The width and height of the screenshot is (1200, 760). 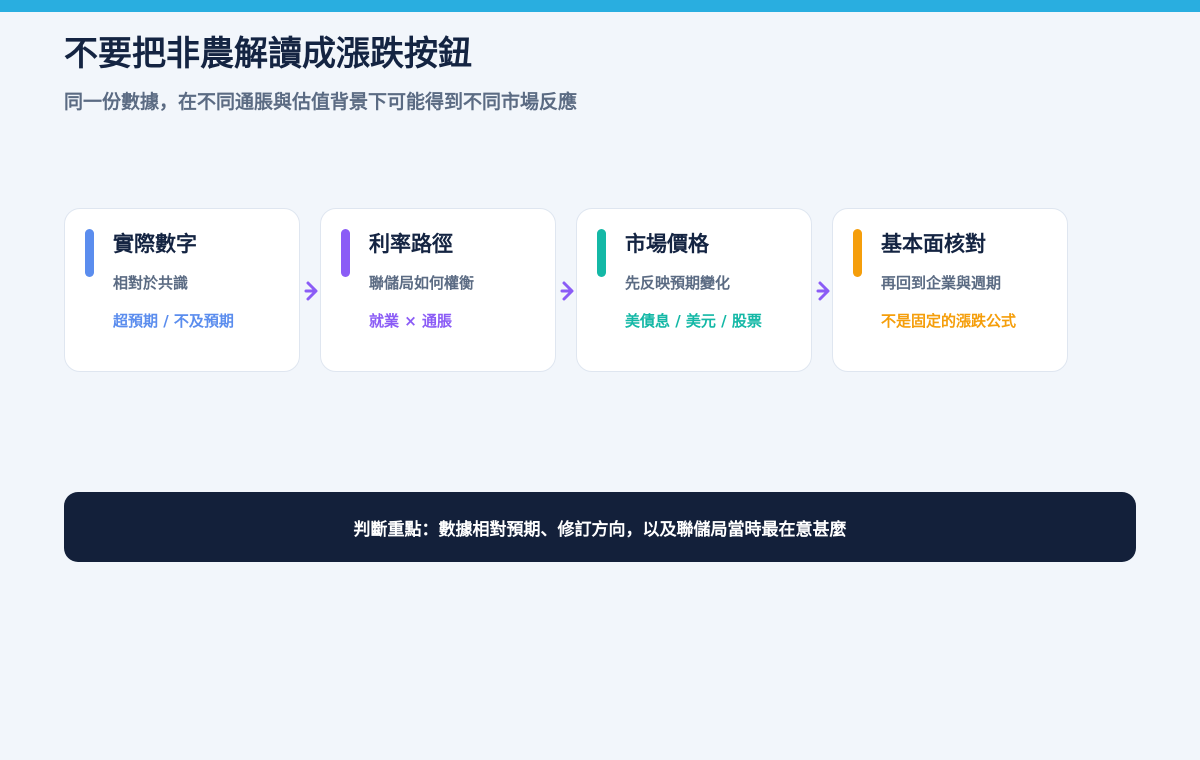 I want to click on card-tag: 不是固定的漲跌公式, so click(x=949, y=321).